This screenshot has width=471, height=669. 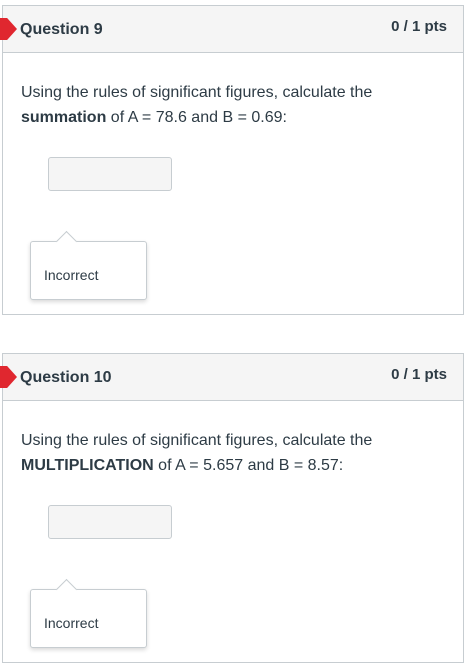 What do you see at coordinates (64, 117) in the screenshot?
I see `question-prompt-bold: summation` at bounding box center [64, 117].